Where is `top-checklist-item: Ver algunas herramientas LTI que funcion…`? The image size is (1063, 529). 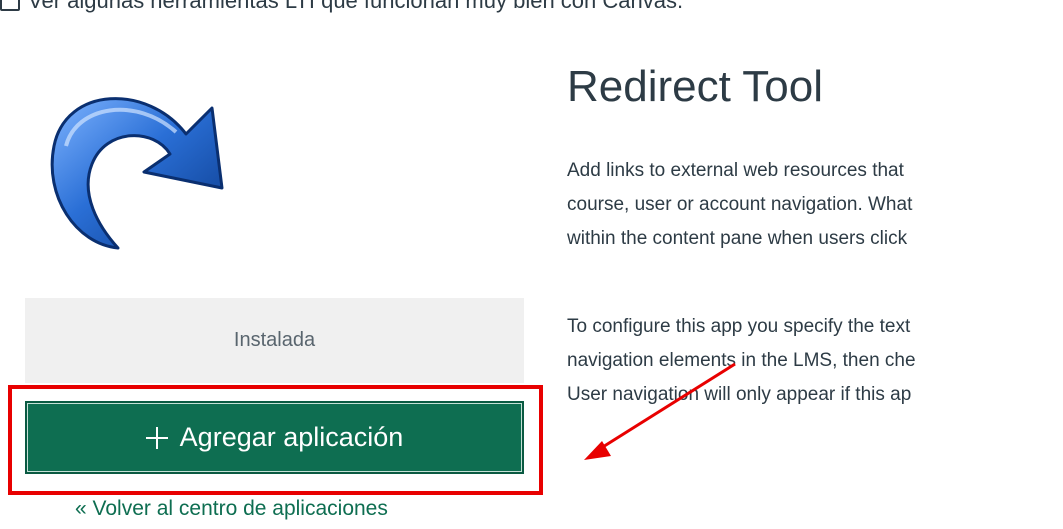 top-checklist-item: Ver algunas herramientas LTI que funcion… is located at coordinates (341, 8).